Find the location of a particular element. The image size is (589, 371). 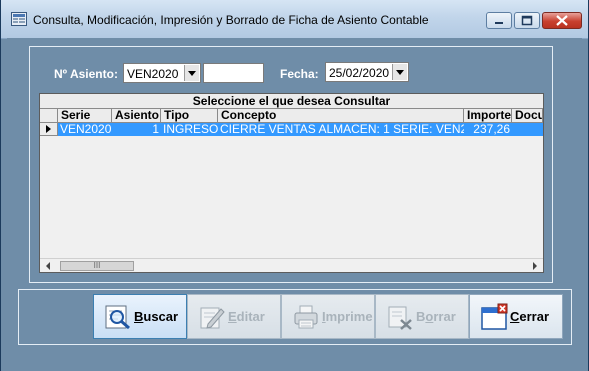

editar-label: Editar is located at coordinates (246, 316).